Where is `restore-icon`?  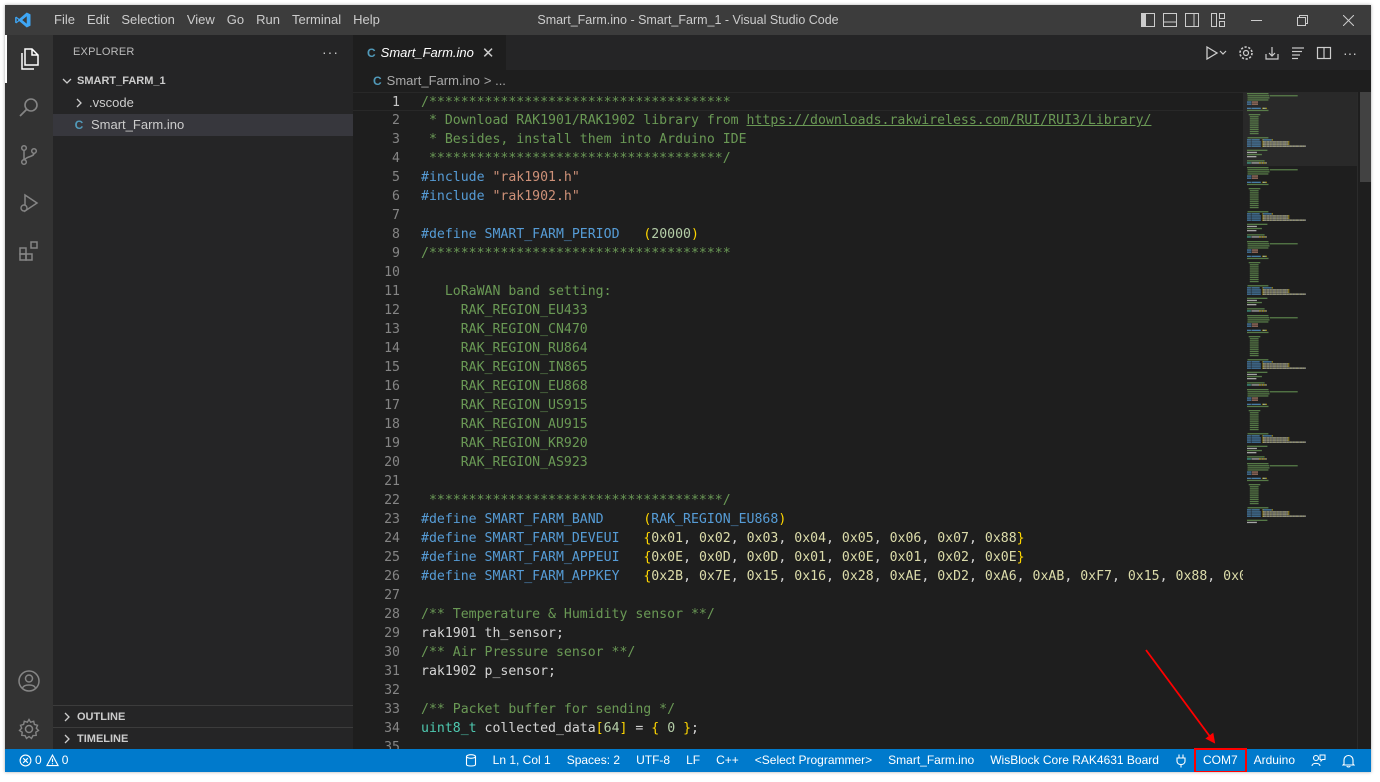 restore-icon is located at coordinates (1302, 20).